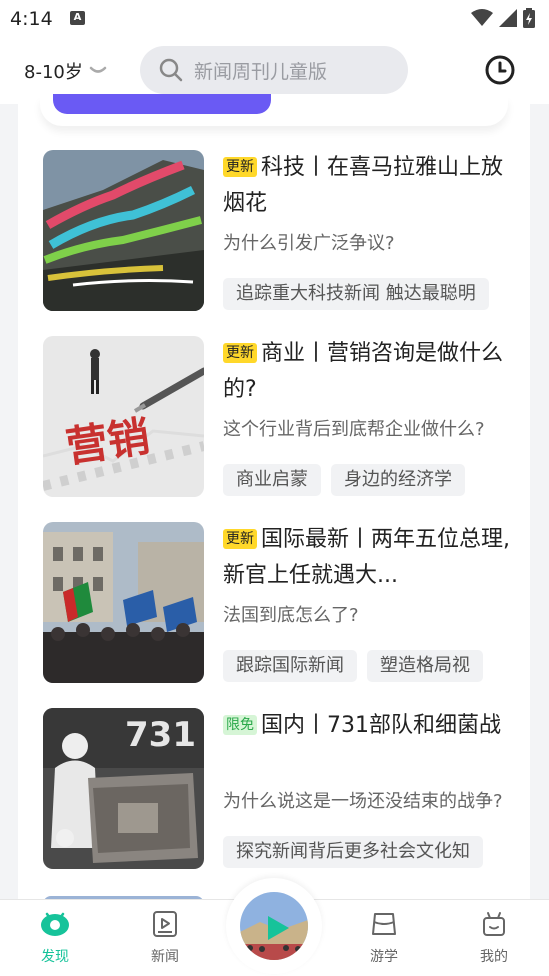 Image resolution: width=549 pixels, height=976 pixels. What do you see at coordinates (165, 938) in the screenshot?
I see `tab-news: 新闻` at bounding box center [165, 938].